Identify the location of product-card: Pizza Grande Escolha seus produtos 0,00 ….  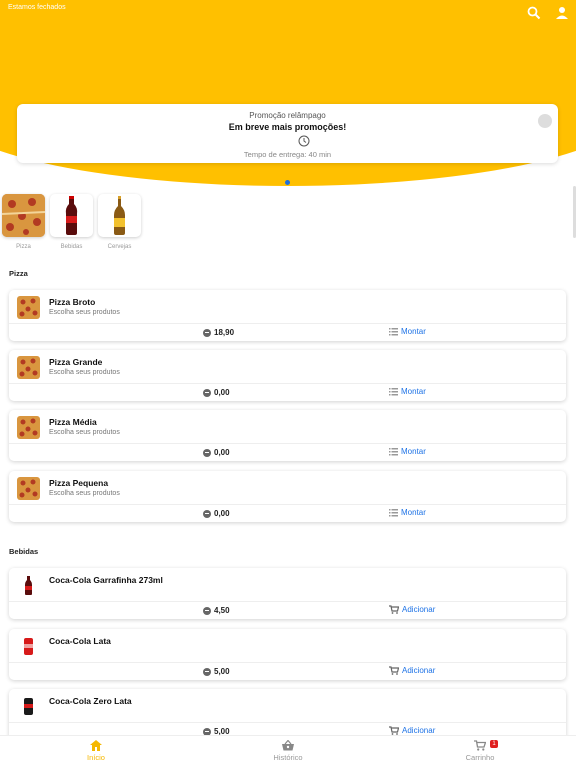
(287, 375).